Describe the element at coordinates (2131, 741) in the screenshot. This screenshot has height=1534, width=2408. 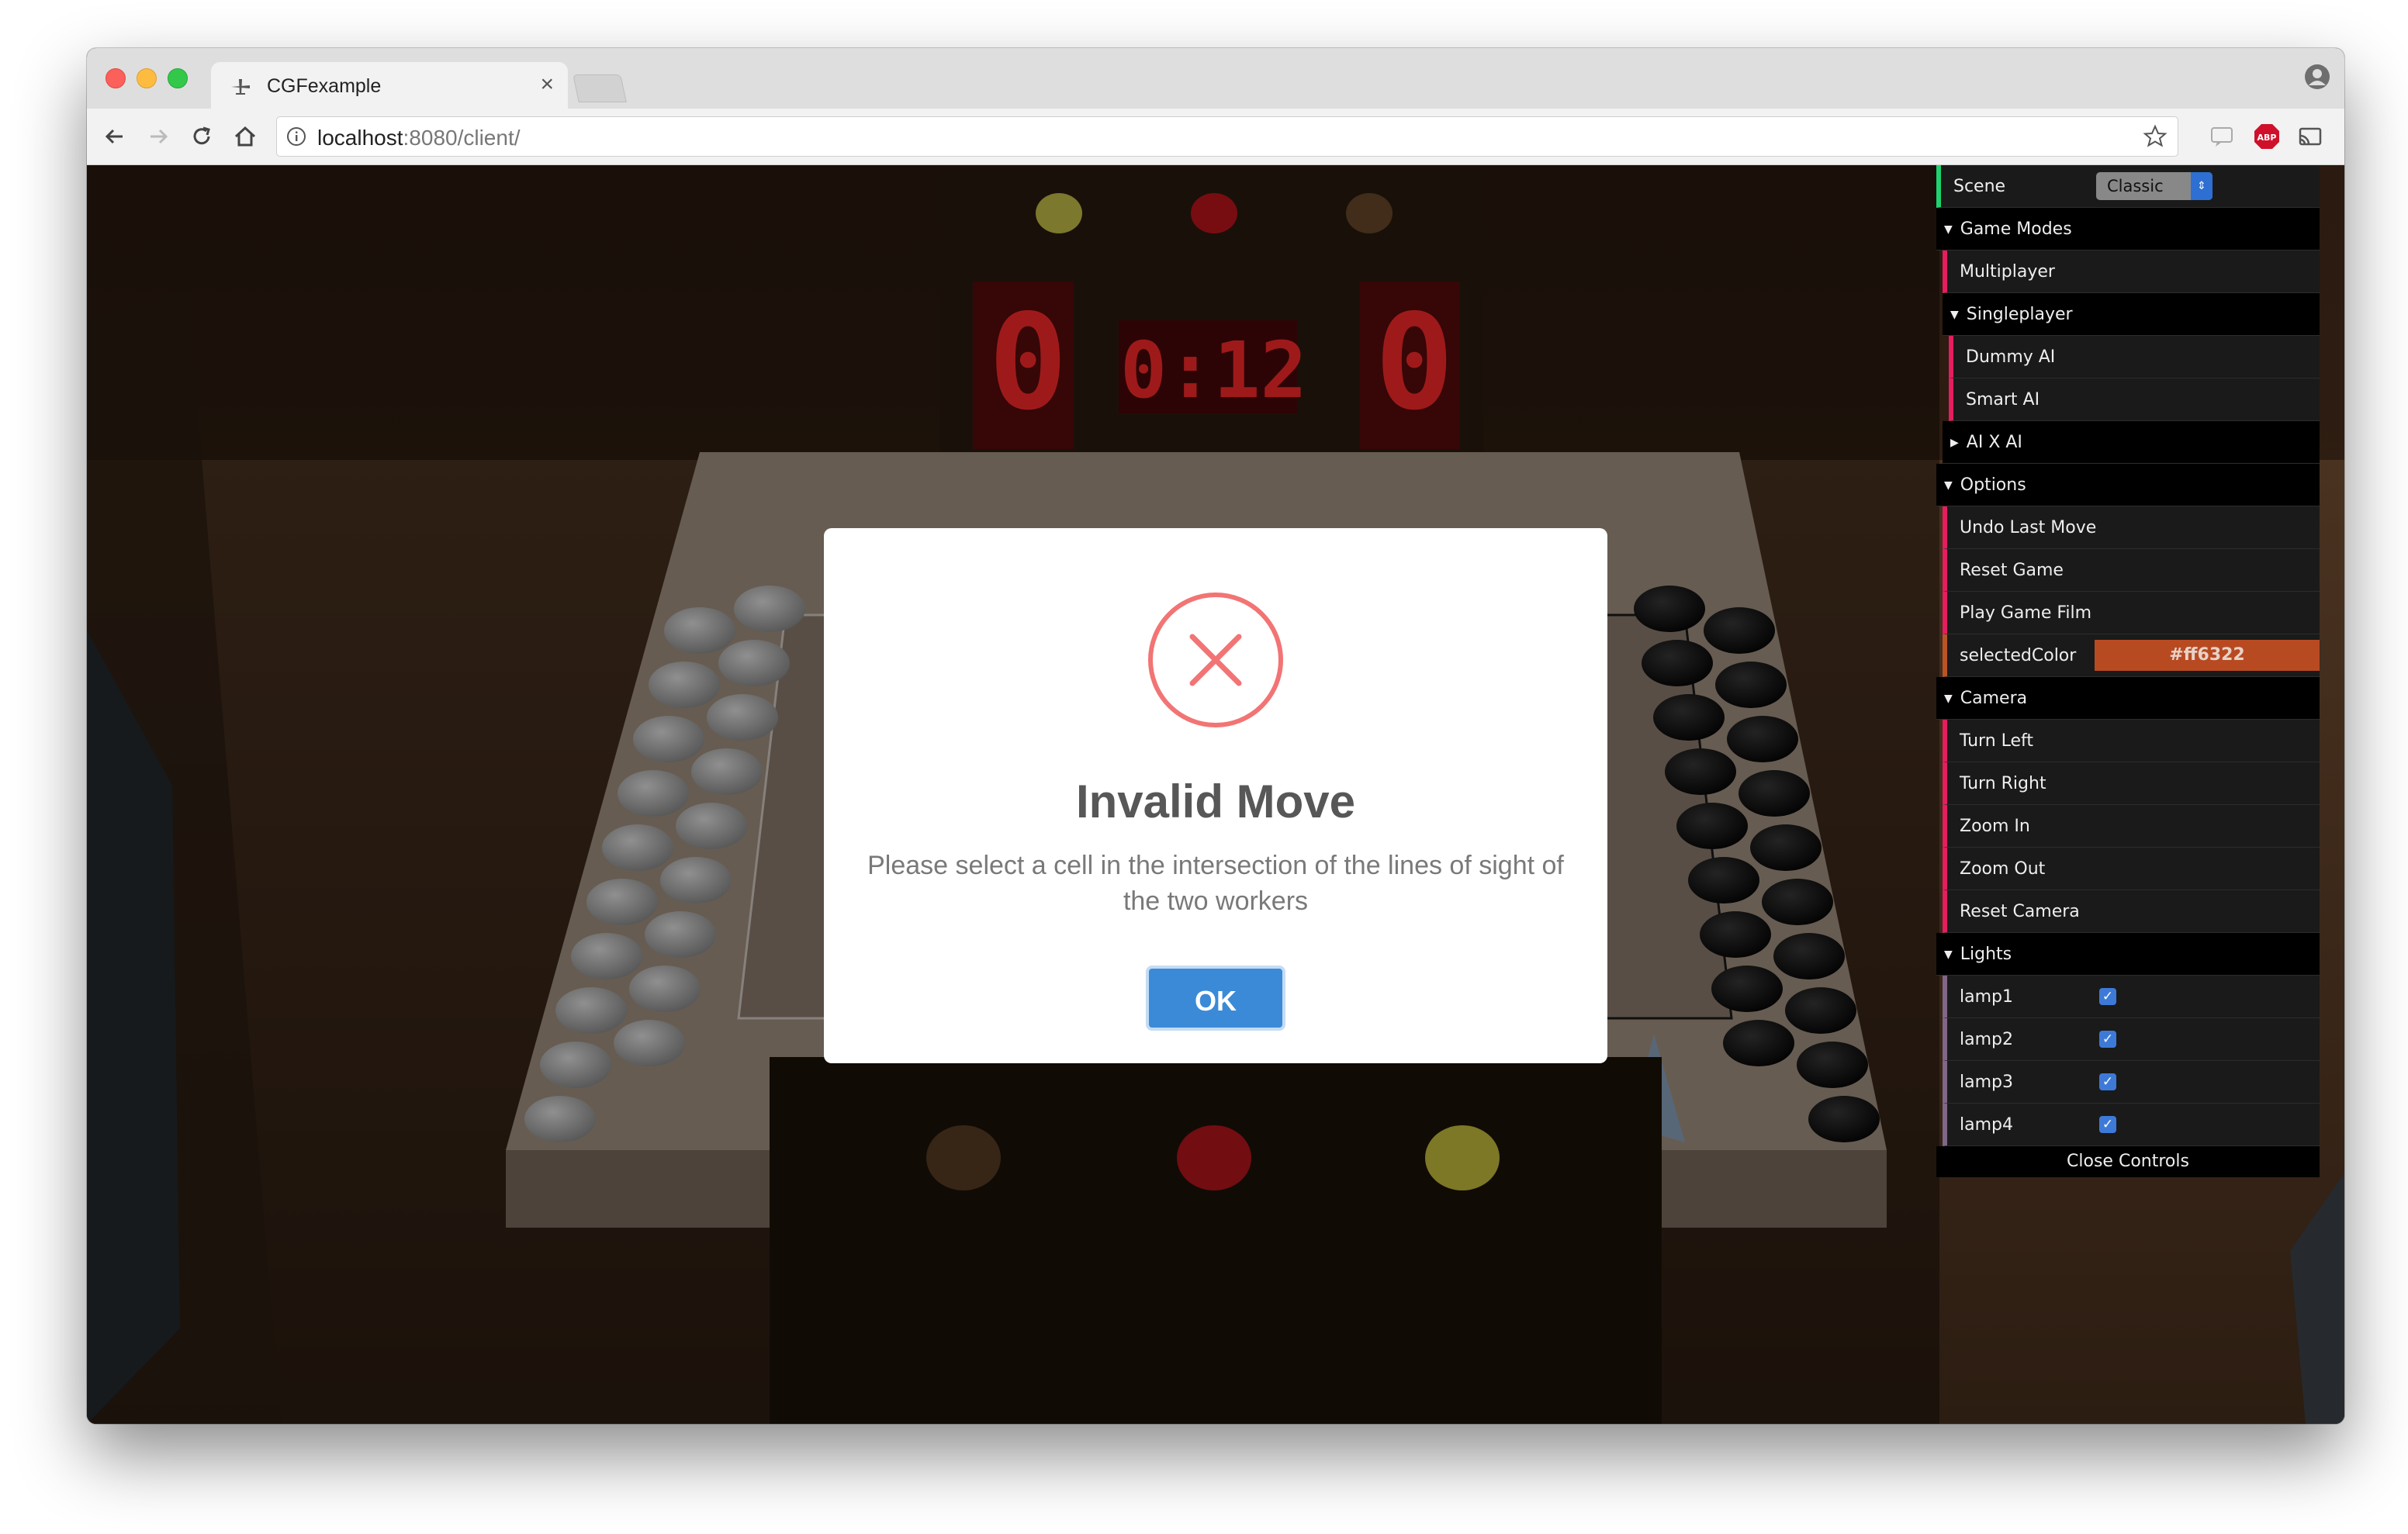
I see `turn-left-button: Turn Left` at that location.